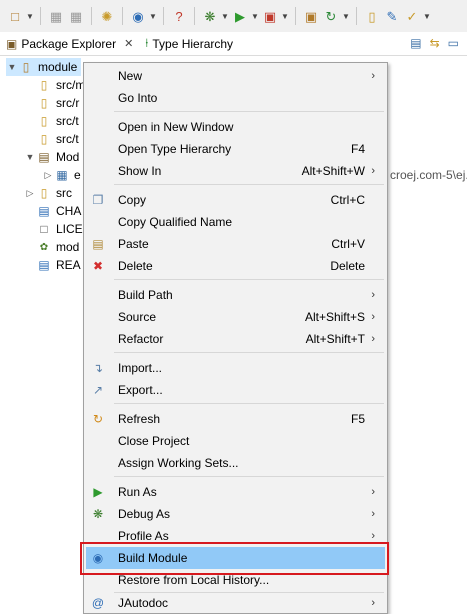  Describe the element at coordinates (76, 16) in the screenshot. I see `save-all-icon: ▦` at that location.